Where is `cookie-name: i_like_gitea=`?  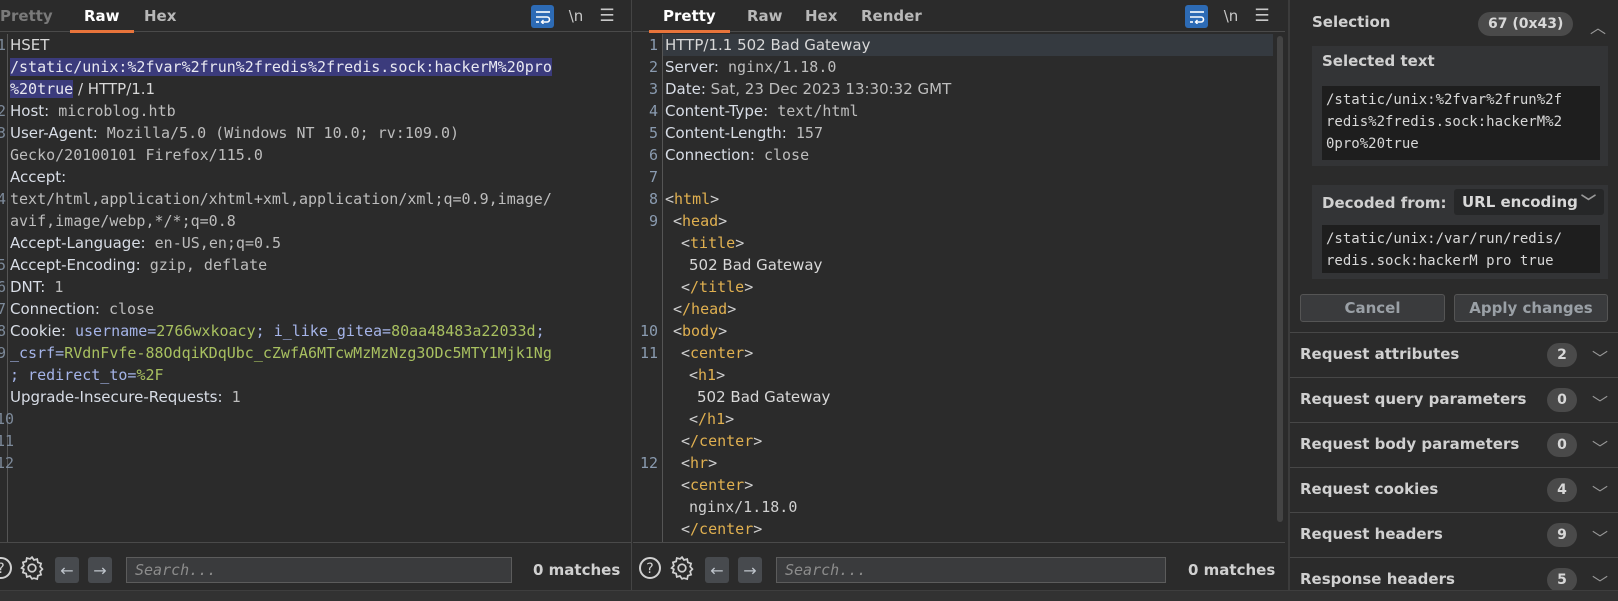 cookie-name: i_like_gitea= is located at coordinates (332, 331).